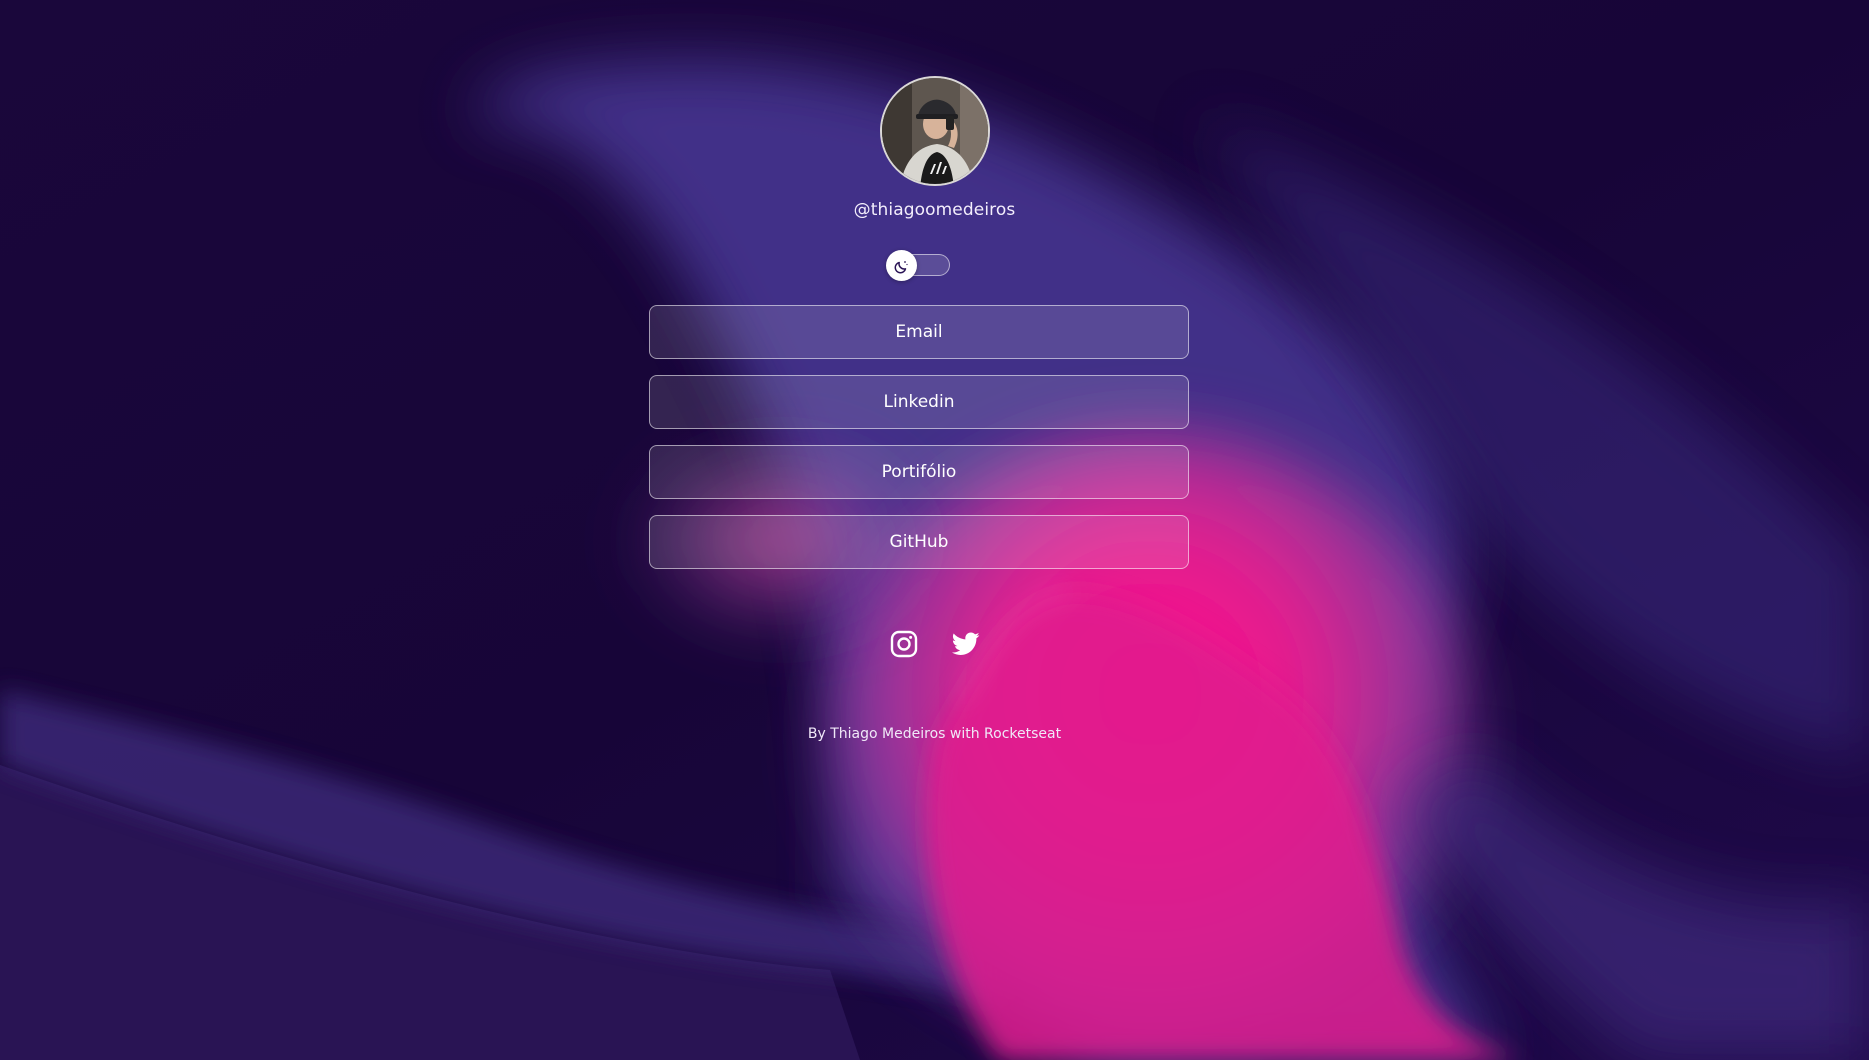 This screenshot has height=1060, width=1869. I want to click on linkedin-link-button: Linkedin, so click(919, 402).